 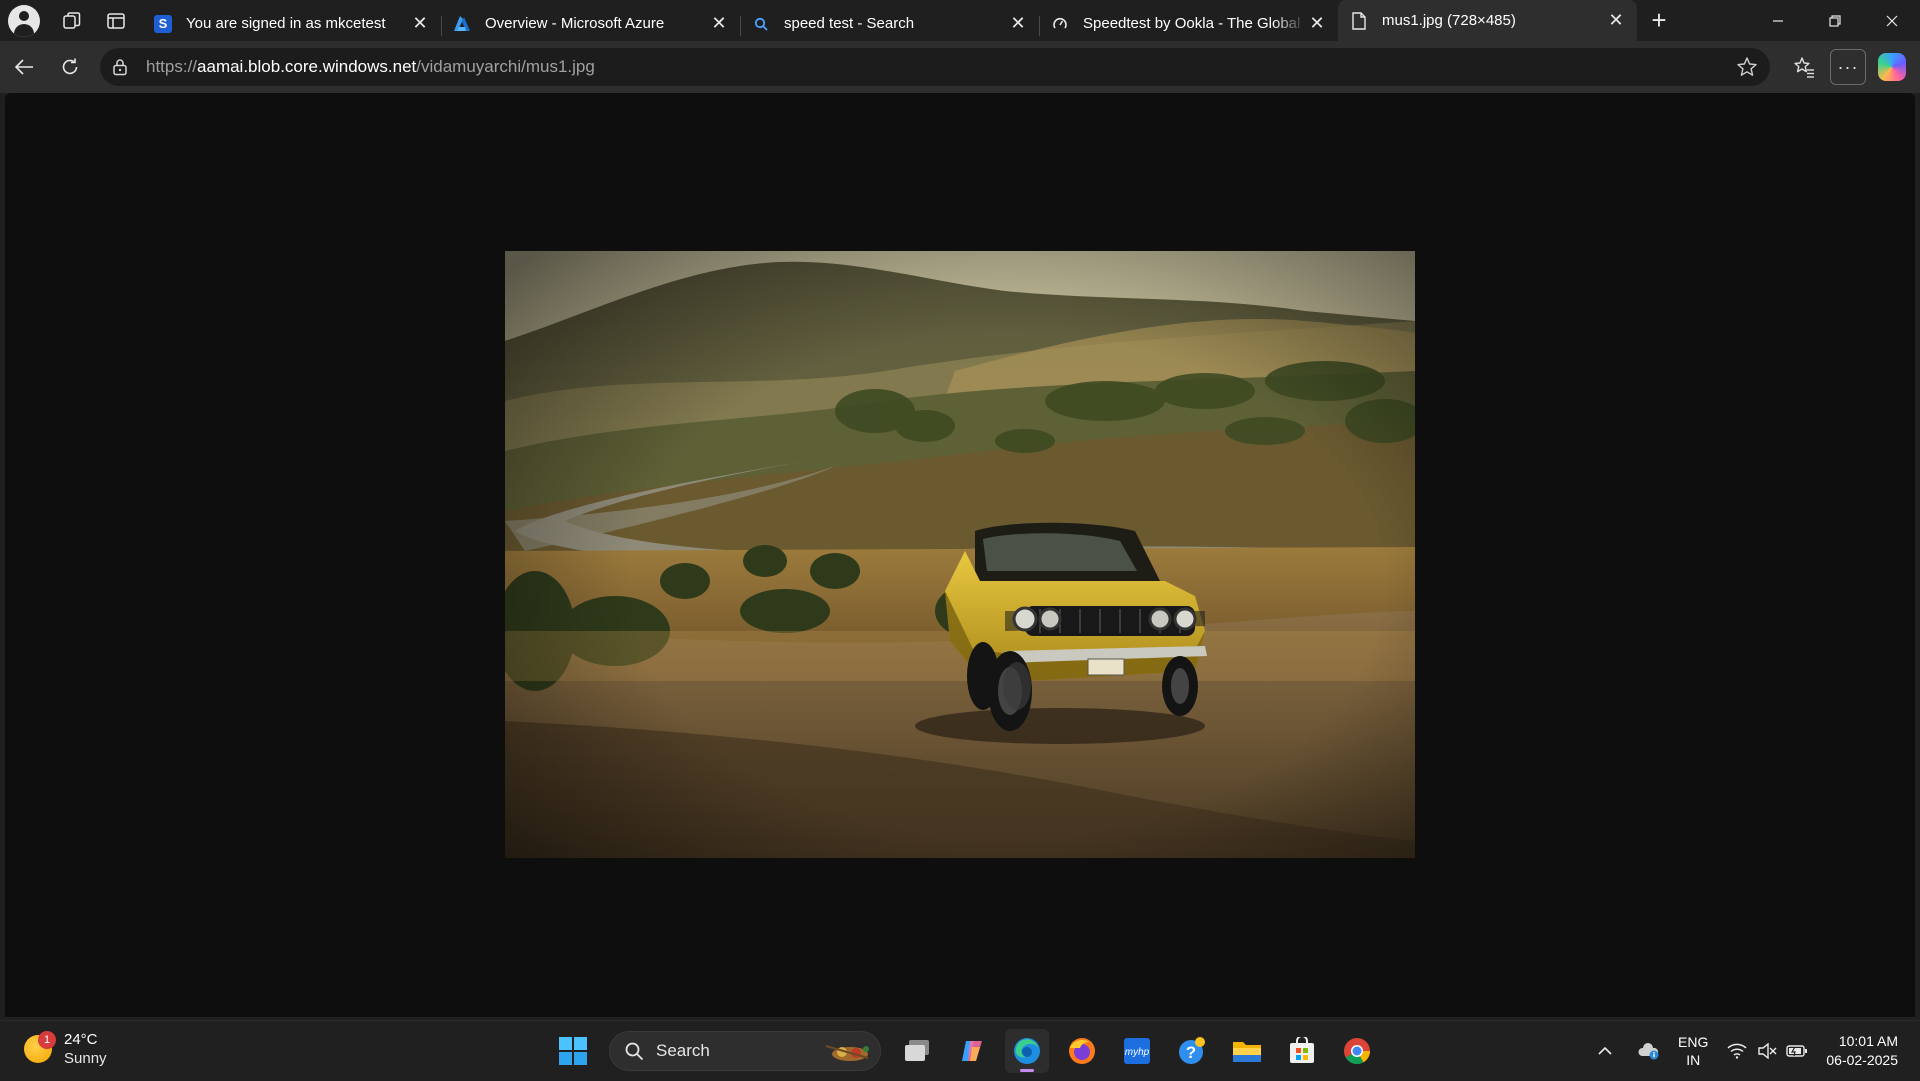 What do you see at coordinates (1777, 20) in the screenshot?
I see `minimize-icon` at bounding box center [1777, 20].